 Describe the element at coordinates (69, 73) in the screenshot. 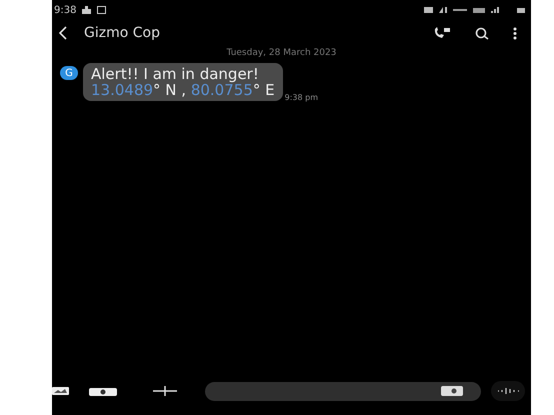

I see `contact-avatar: G` at that location.